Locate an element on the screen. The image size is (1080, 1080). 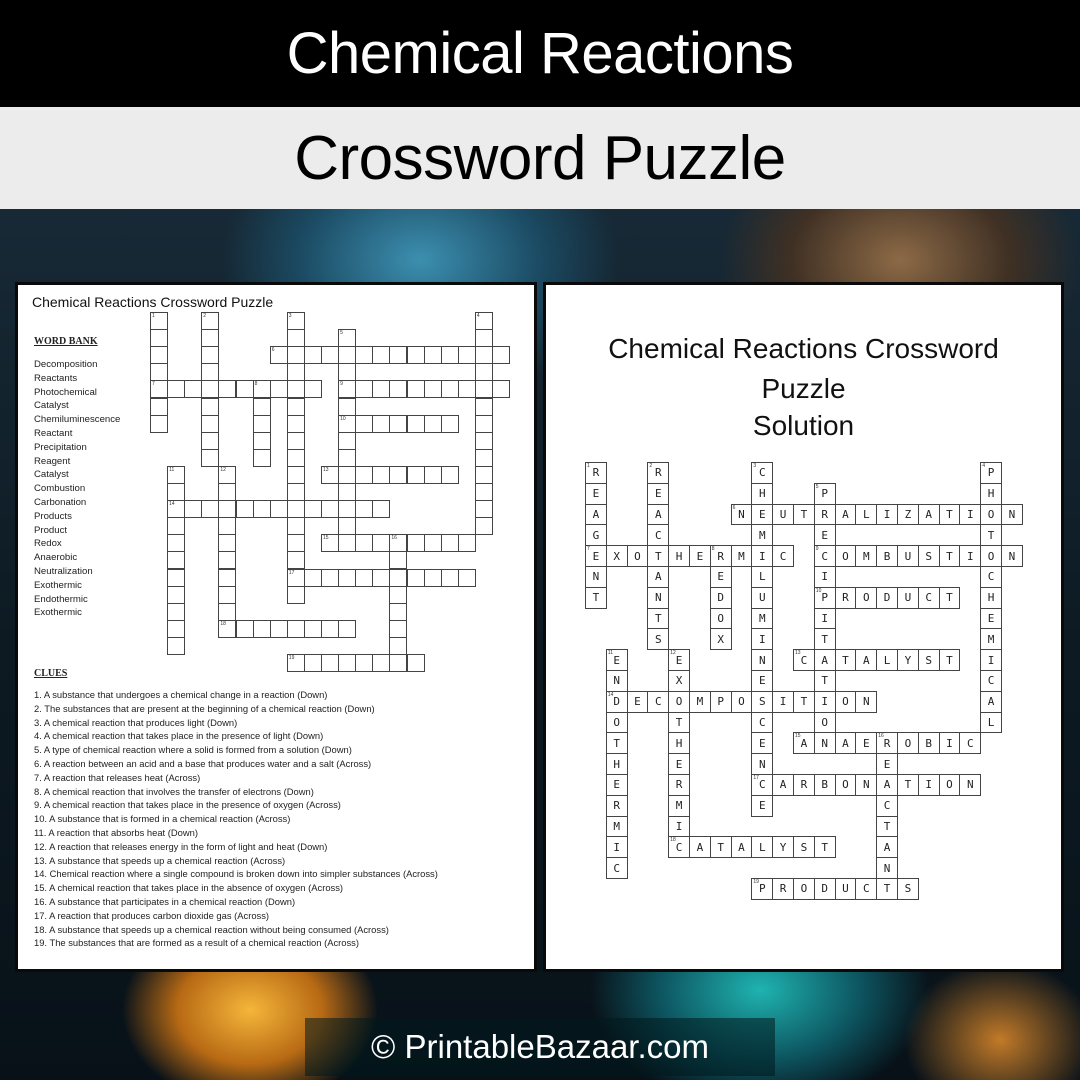
grid-cell: 3 is located at coordinates (295, 321).